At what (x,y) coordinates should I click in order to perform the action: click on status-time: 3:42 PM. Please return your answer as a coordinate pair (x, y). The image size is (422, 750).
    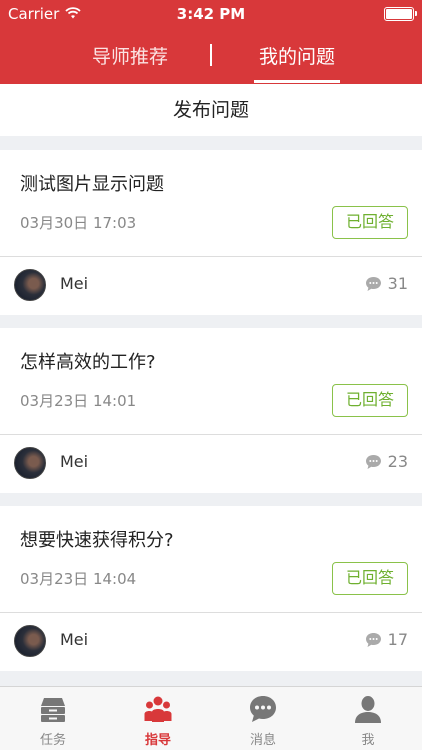
    Looking at the image, I should click on (211, 14).